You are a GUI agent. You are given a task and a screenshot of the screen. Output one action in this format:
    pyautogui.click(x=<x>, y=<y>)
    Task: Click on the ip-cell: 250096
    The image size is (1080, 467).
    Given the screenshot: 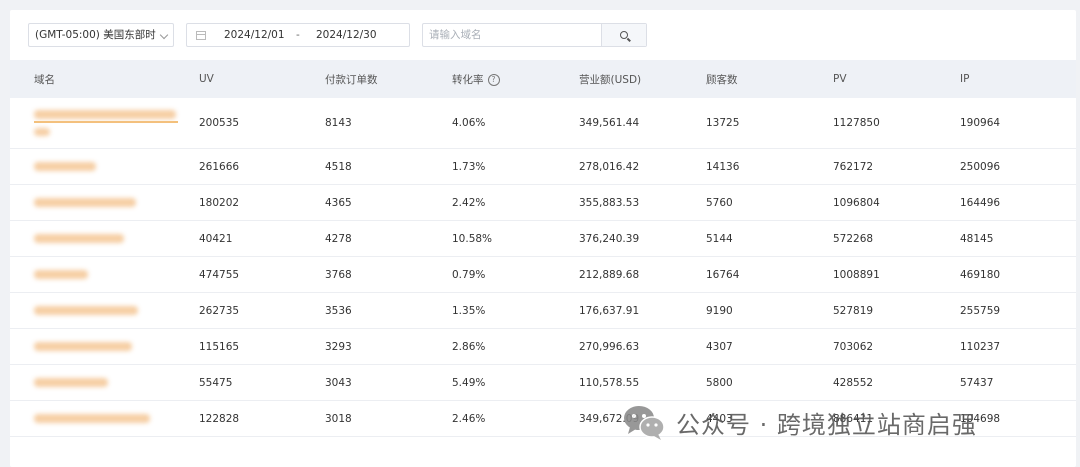 What is the action you would take?
    pyautogui.click(x=1006, y=166)
    